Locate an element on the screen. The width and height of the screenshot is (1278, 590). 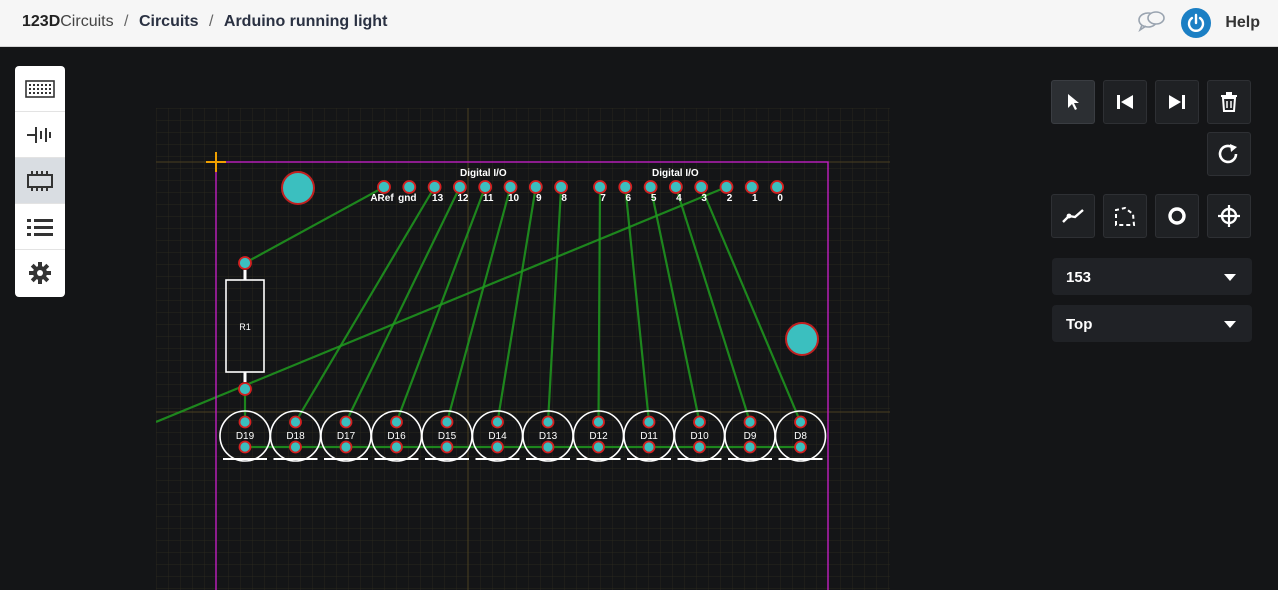
breadboard-view-button is located at coordinates (40, 89).